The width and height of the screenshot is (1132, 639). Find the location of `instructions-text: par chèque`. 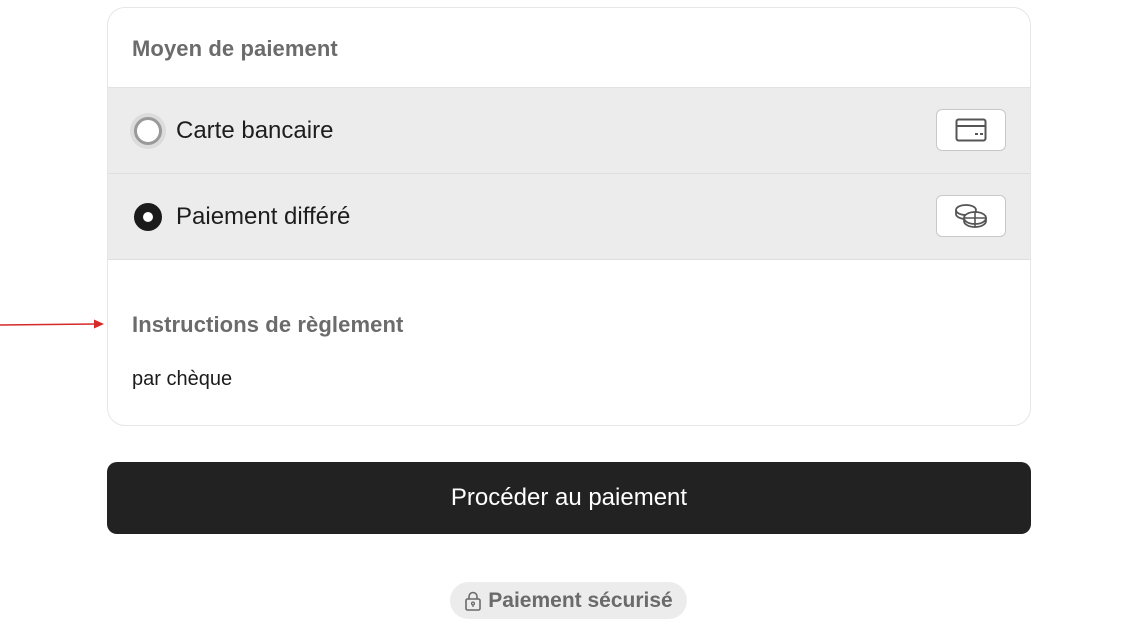

instructions-text: par chèque is located at coordinates (182, 379).